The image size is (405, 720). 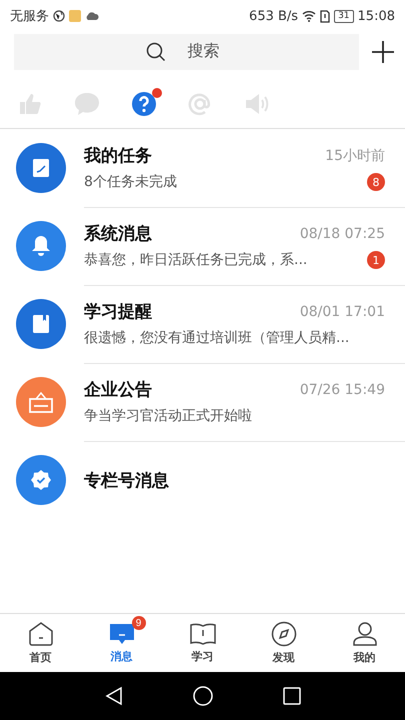 I want to click on message-icon, so click(x=122, y=634).